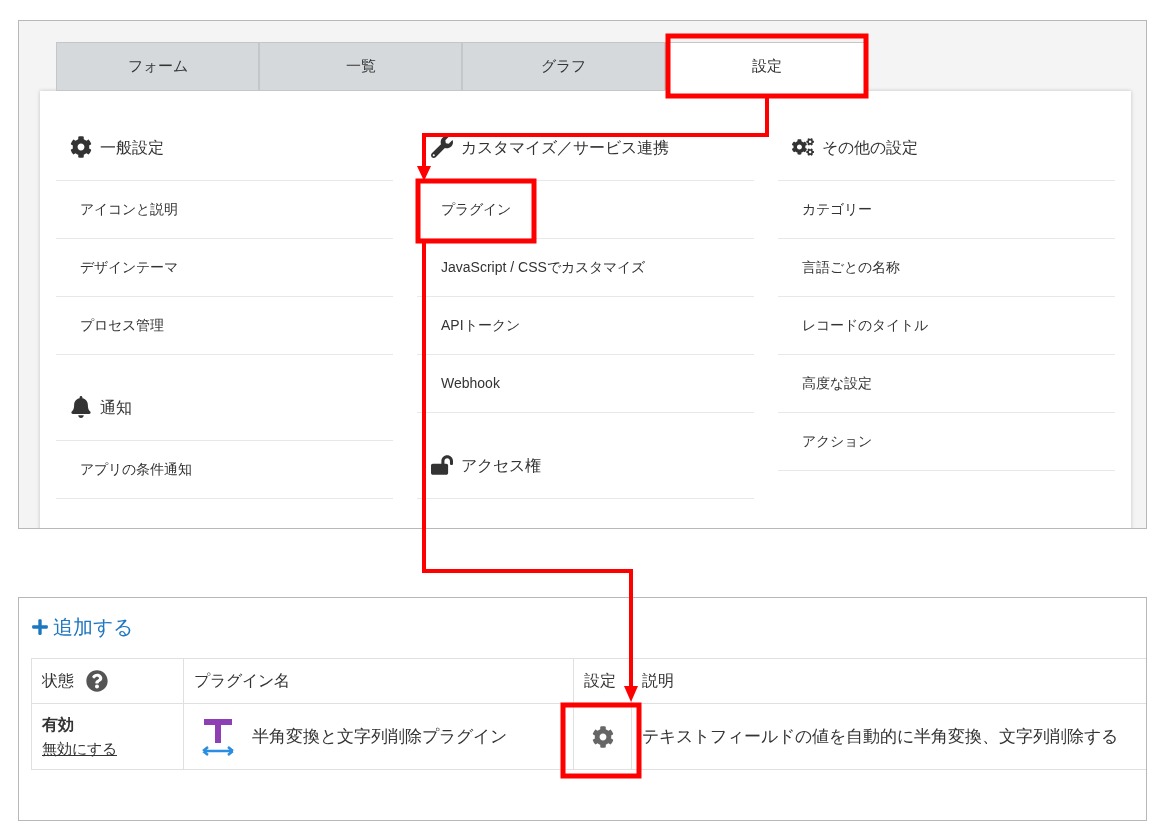 The height and width of the screenshot is (838, 1158). What do you see at coordinates (565, 148) in the screenshot?
I see `section-heading: カスタマイズ／サービス連携` at bounding box center [565, 148].